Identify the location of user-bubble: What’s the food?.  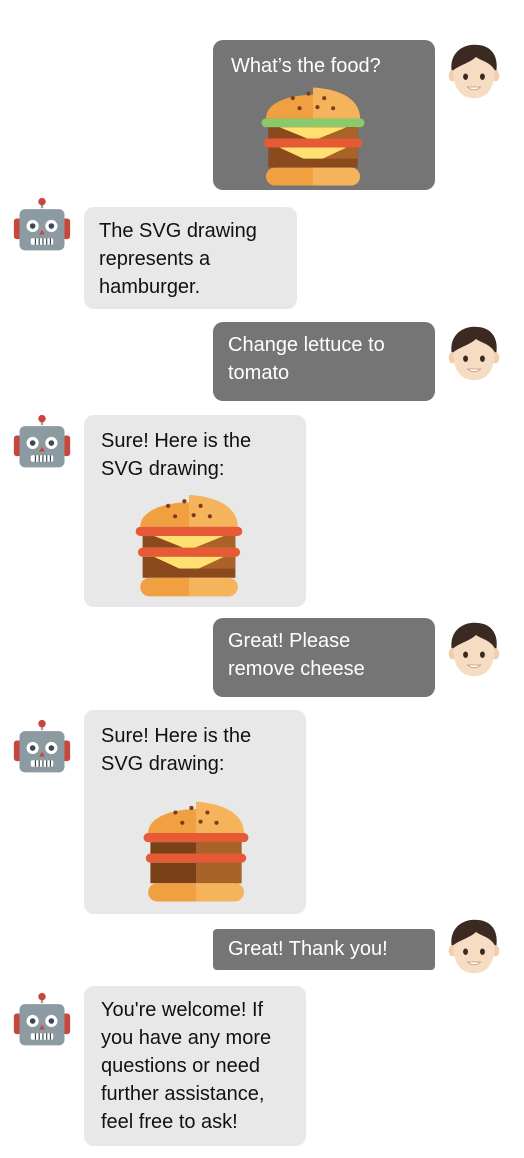
(324, 115).